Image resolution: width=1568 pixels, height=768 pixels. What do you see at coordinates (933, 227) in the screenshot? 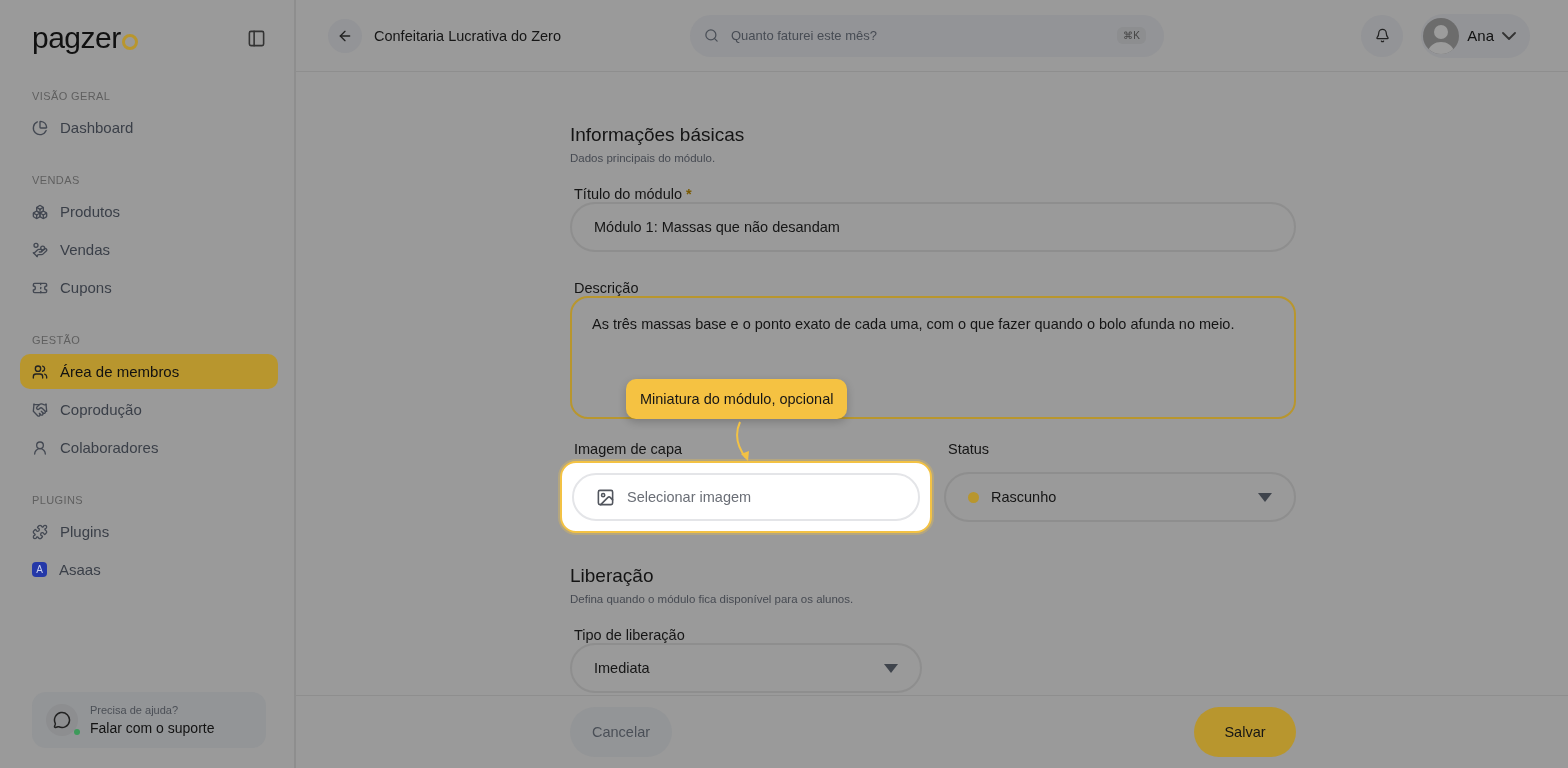
I see `title-input: Módulo 1: Massas que não desandam` at bounding box center [933, 227].